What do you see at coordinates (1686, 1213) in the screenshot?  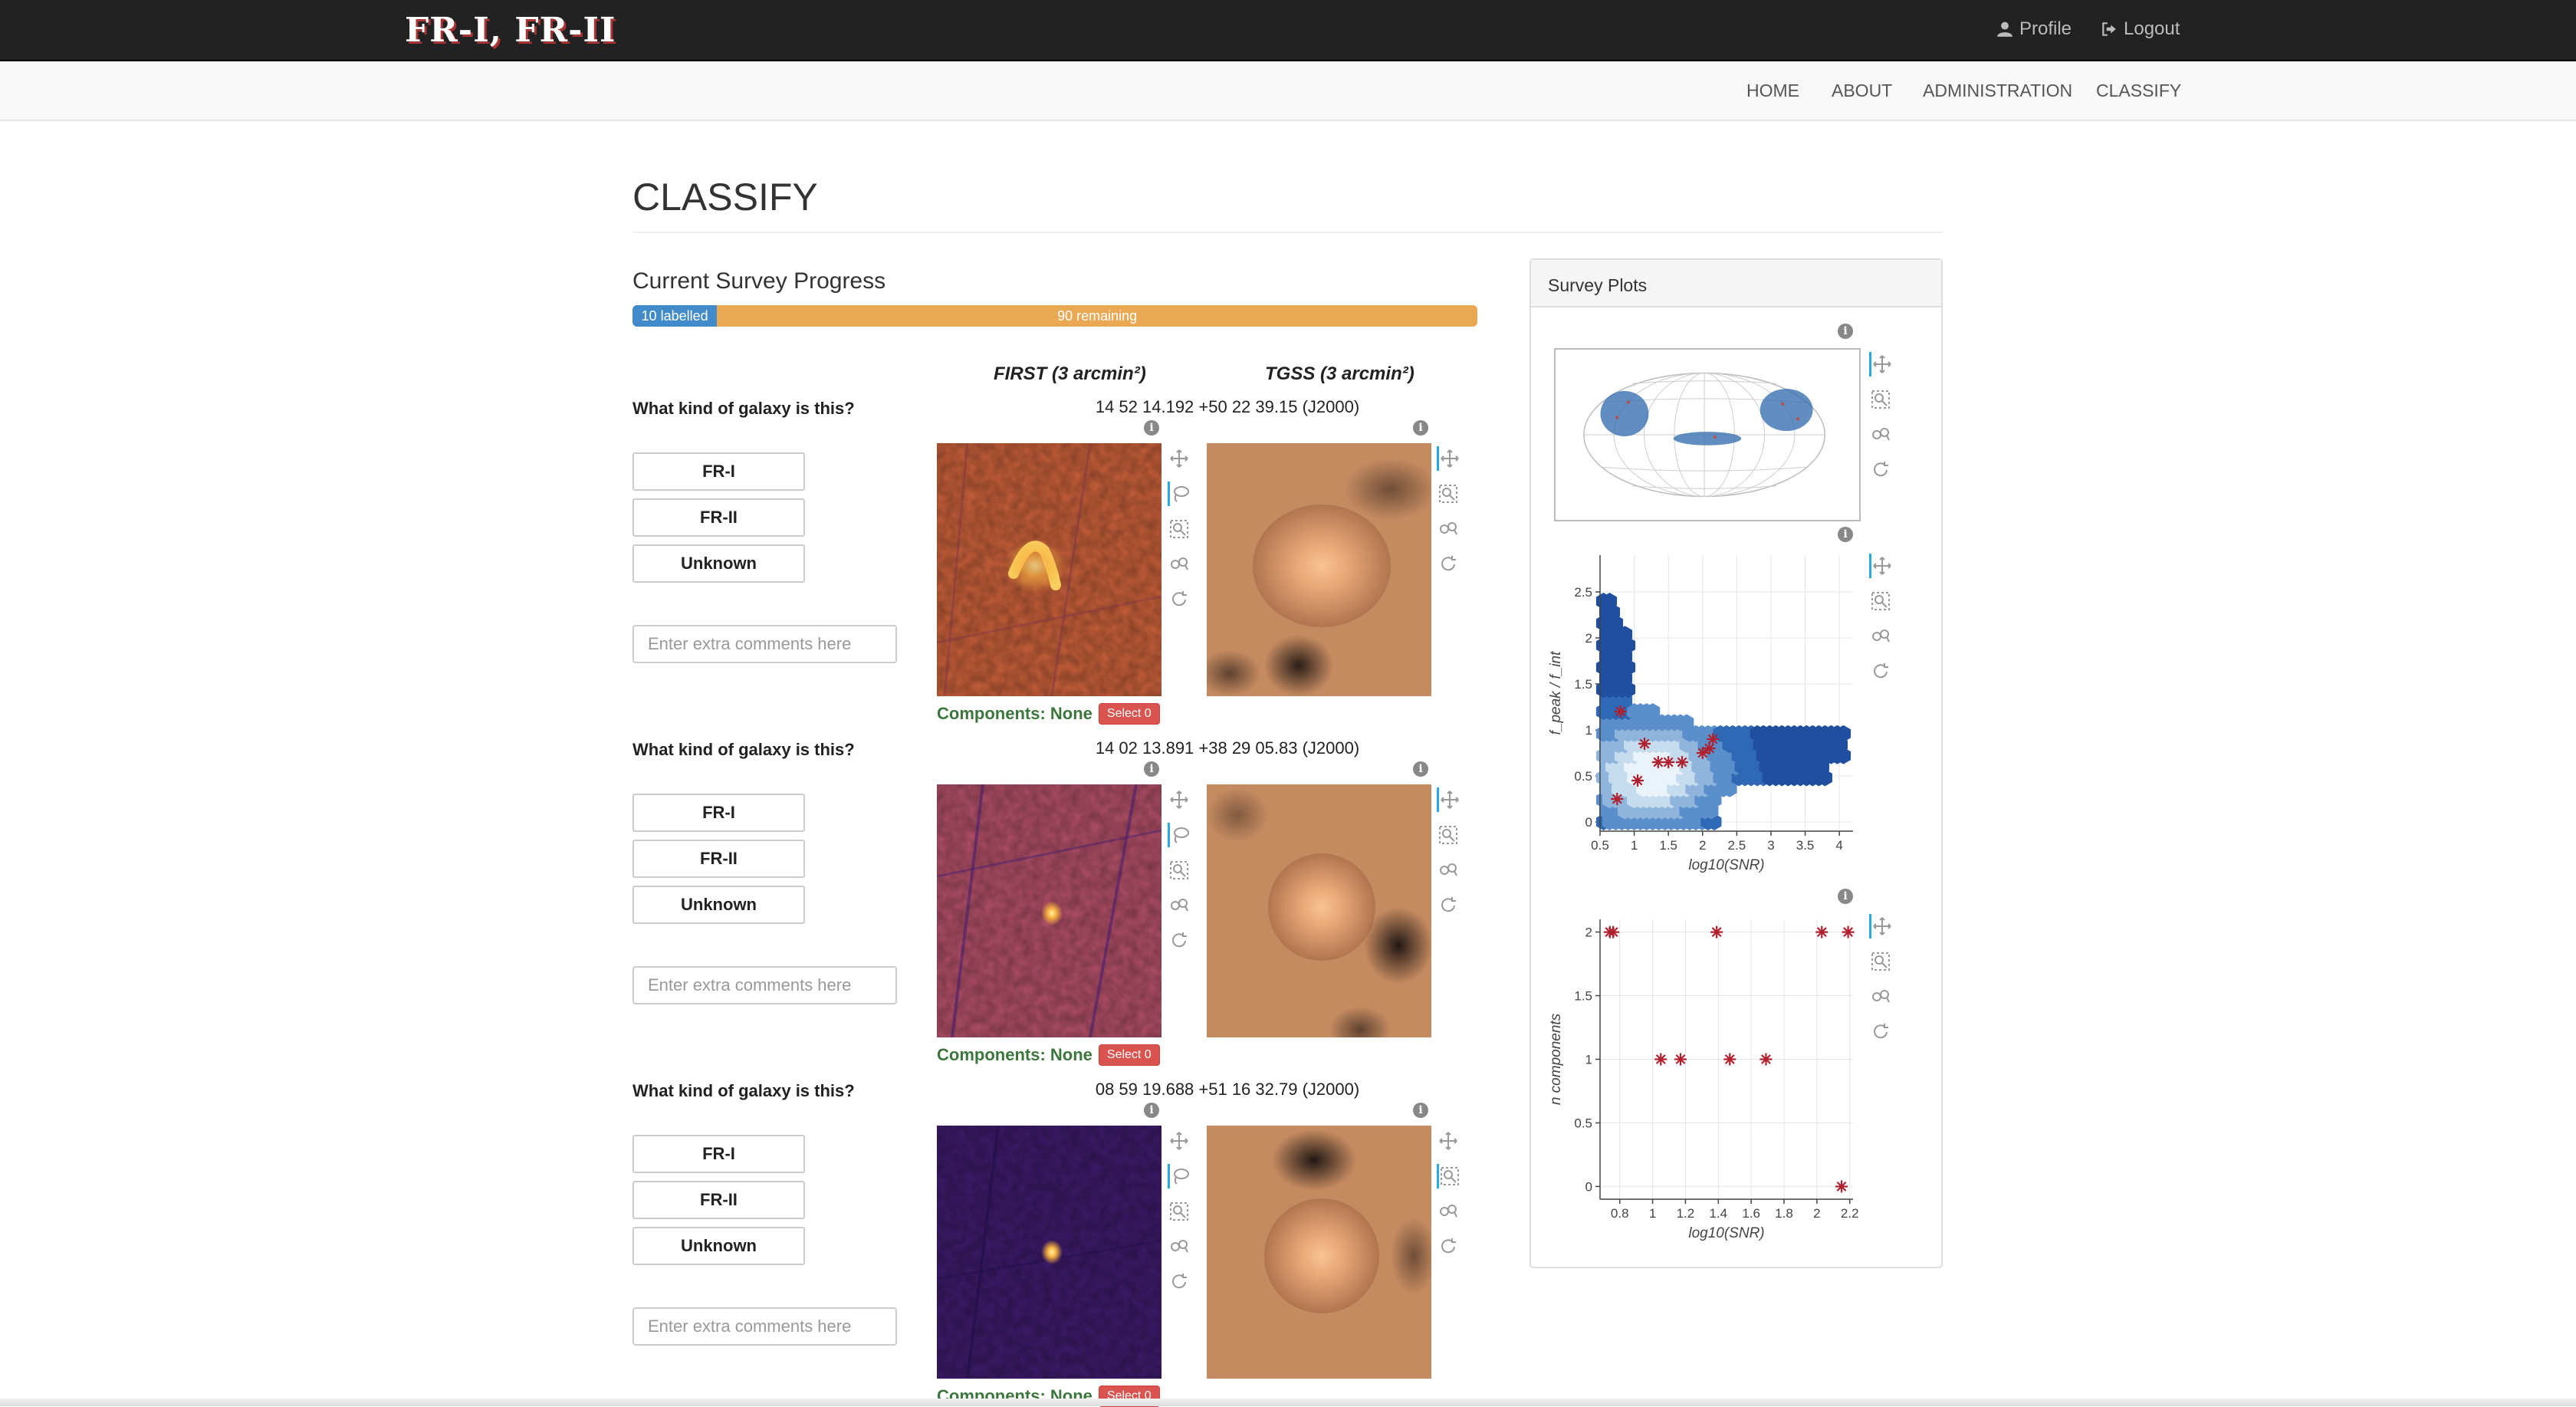 I see `x-tick-label: 1.2` at bounding box center [1686, 1213].